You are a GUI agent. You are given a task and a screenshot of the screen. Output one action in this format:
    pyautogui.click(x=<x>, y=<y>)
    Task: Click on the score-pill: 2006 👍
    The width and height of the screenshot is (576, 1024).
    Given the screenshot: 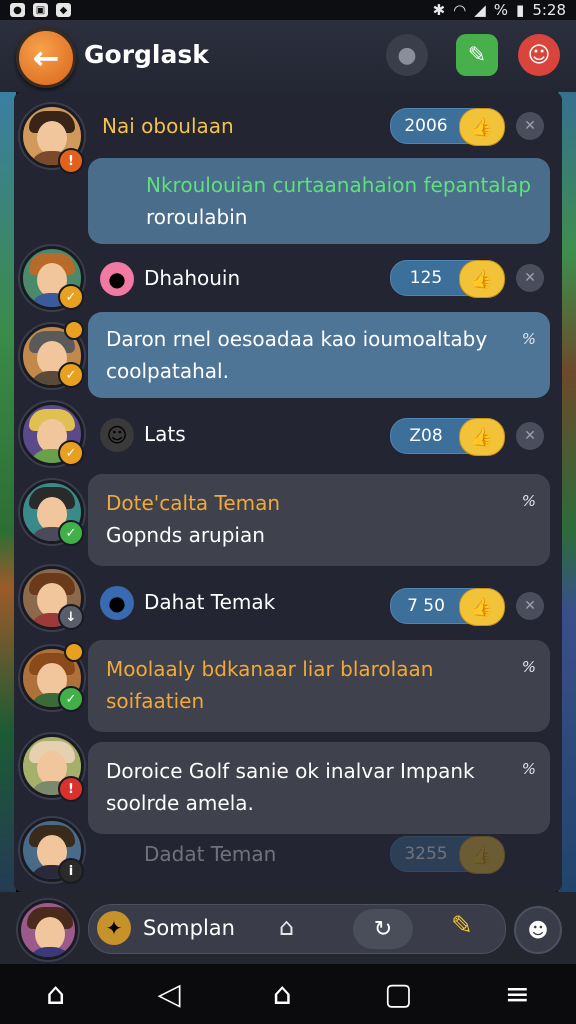 What is the action you would take?
    pyautogui.click(x=447, y=127)
    